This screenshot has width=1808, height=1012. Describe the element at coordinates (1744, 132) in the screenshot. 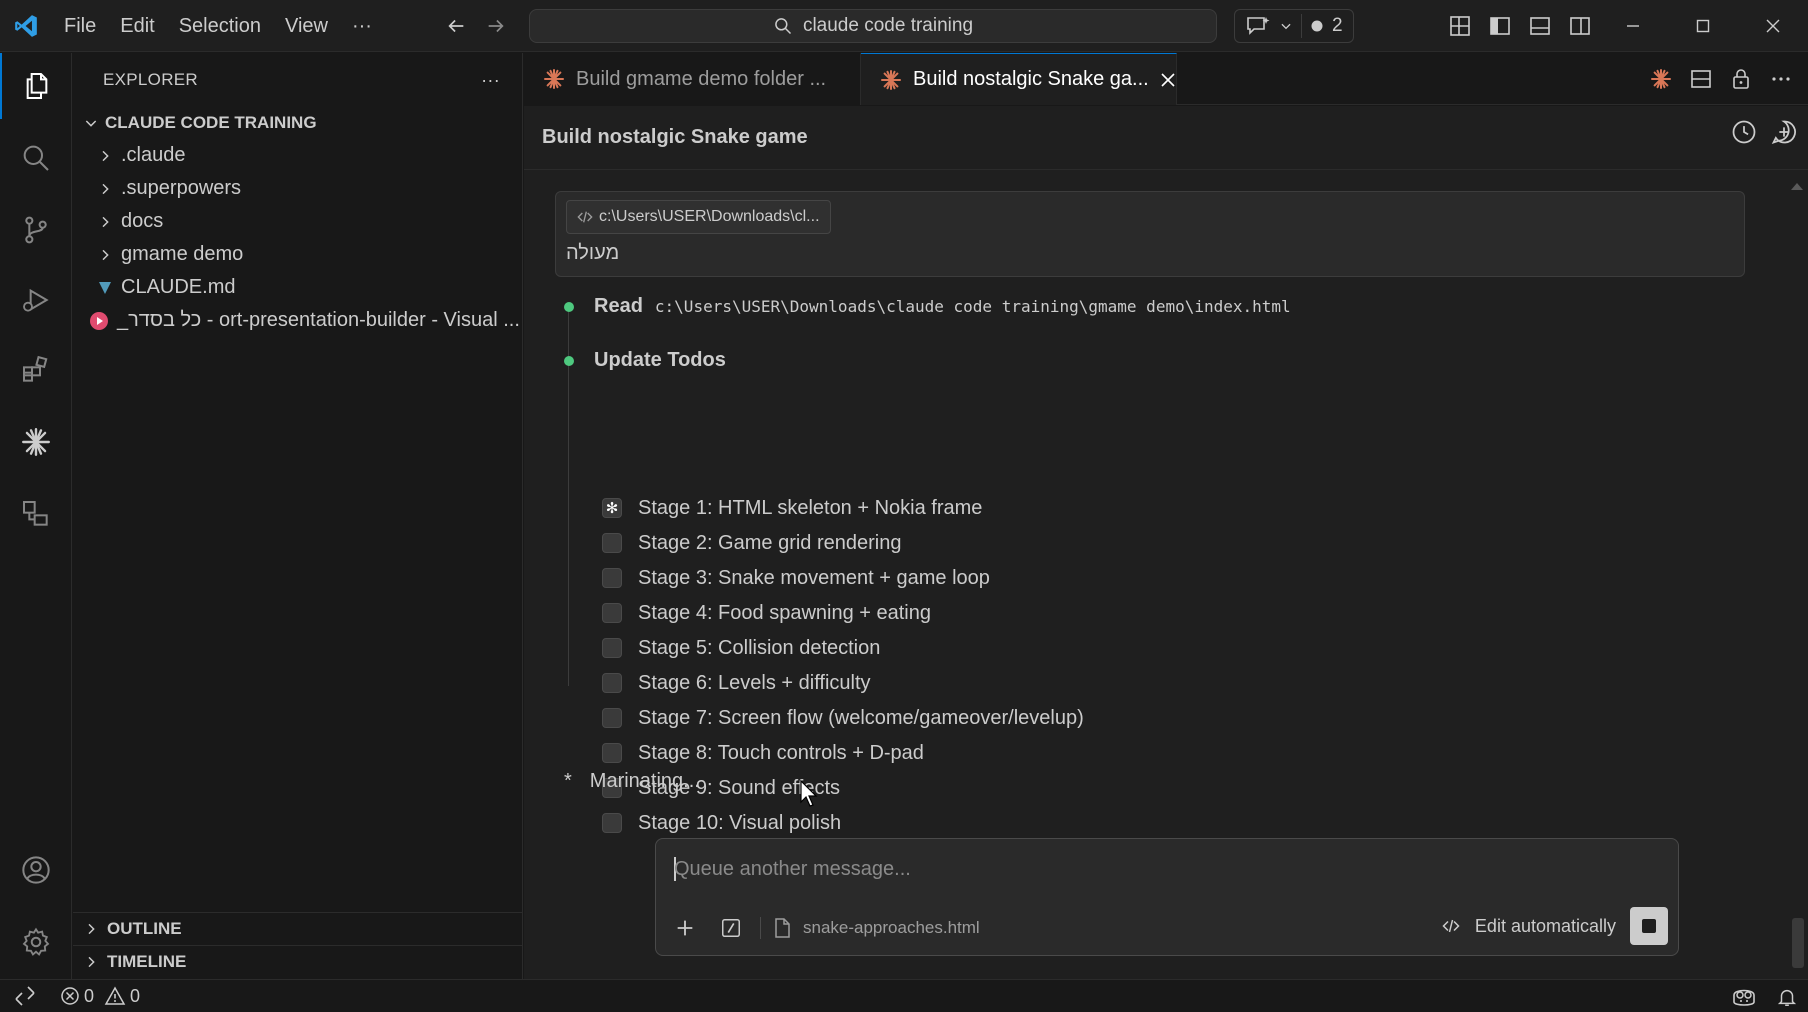

I see `history-clock-icon` at that location.